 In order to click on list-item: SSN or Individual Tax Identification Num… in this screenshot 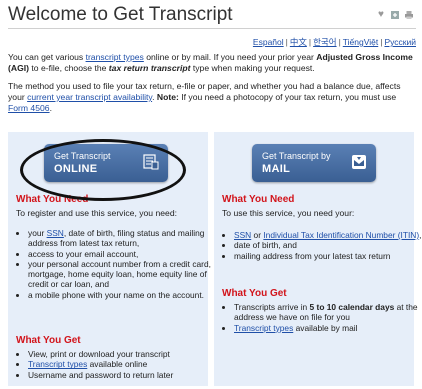, I will do `click(328, 235)`.